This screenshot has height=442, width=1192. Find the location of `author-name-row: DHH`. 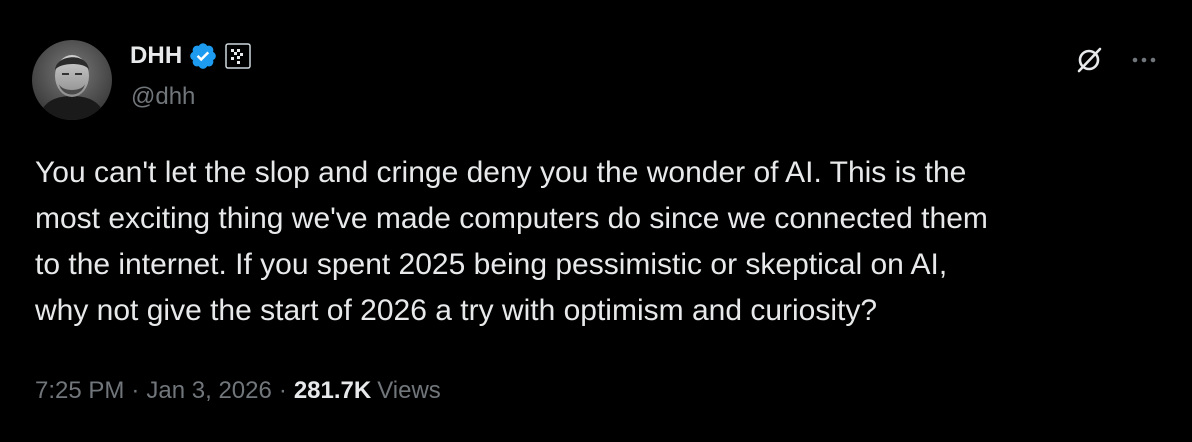

author-name-row: DHH is located at coordinates (191, 56).